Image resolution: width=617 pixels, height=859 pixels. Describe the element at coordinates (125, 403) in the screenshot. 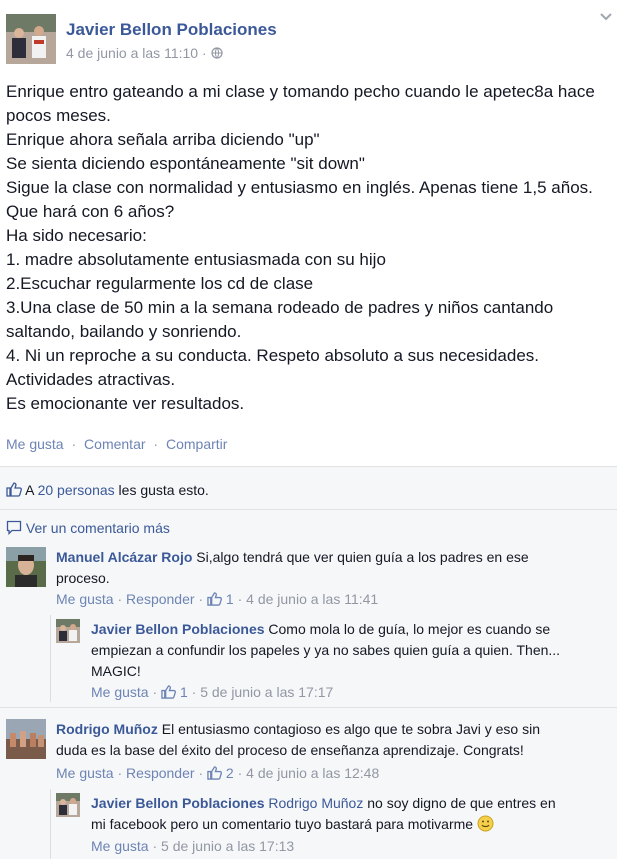

I see `post-line: Es emocionante ver resultados.` at that location.